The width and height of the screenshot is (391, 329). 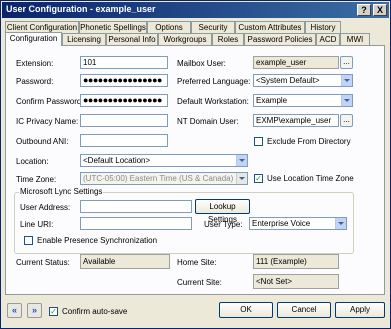 I want to click on user-type-select: Enterprise Voice, so click(x=298, y=223).